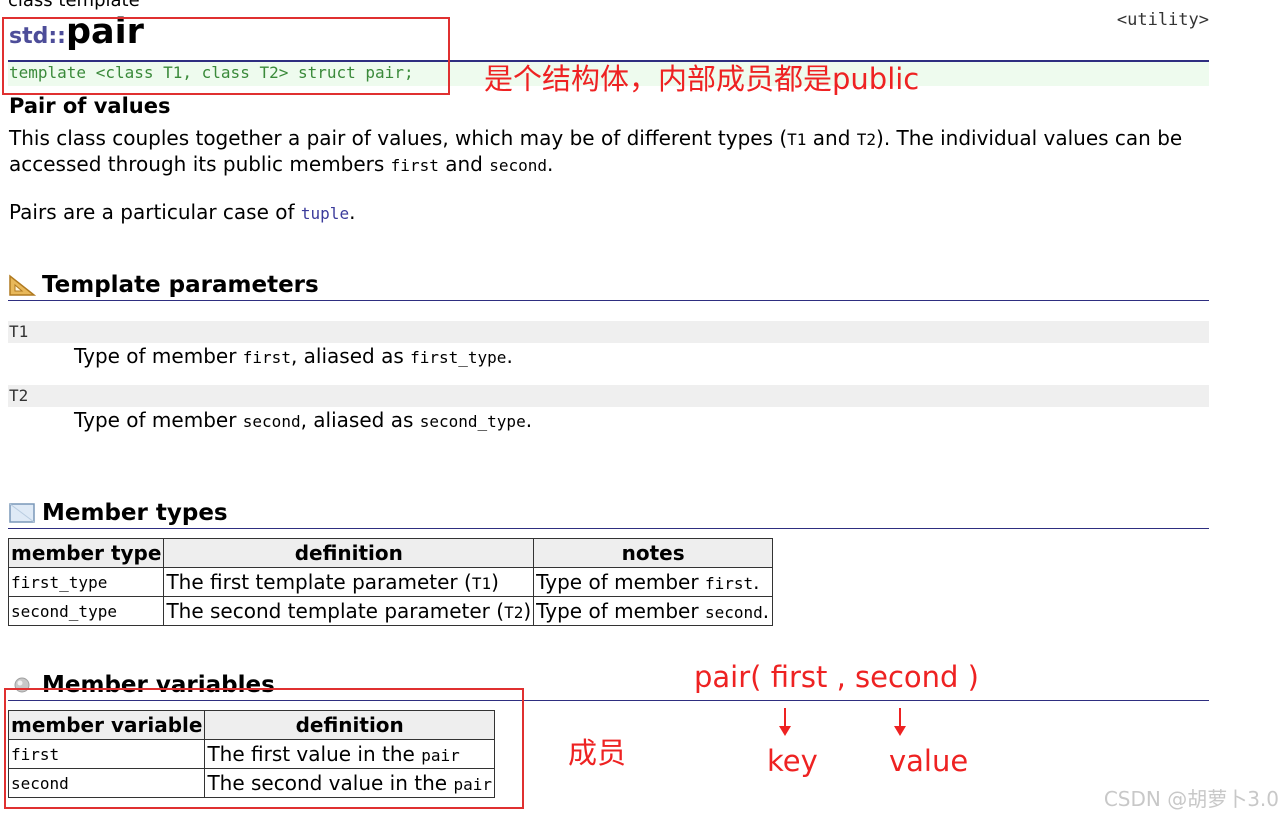 The width and height of the screenshot is (1285, 818). I want to click on code-t2: T2, so click(866, 139).